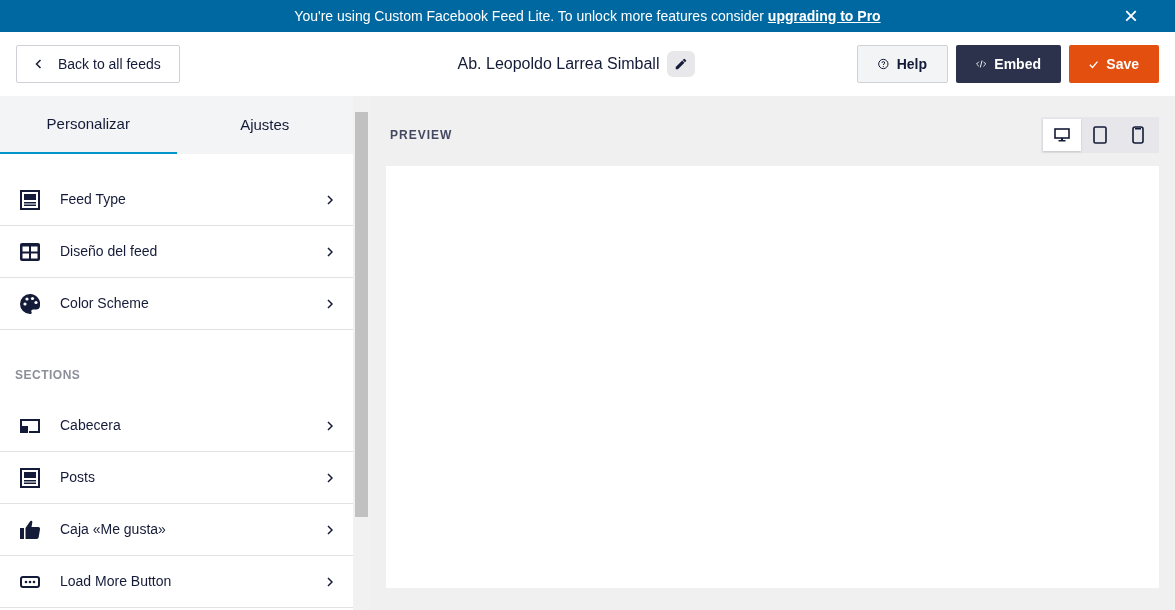 The width and height of the screenshot is (1175, 610). I want to click on help-button: Help, so click(902, 64).